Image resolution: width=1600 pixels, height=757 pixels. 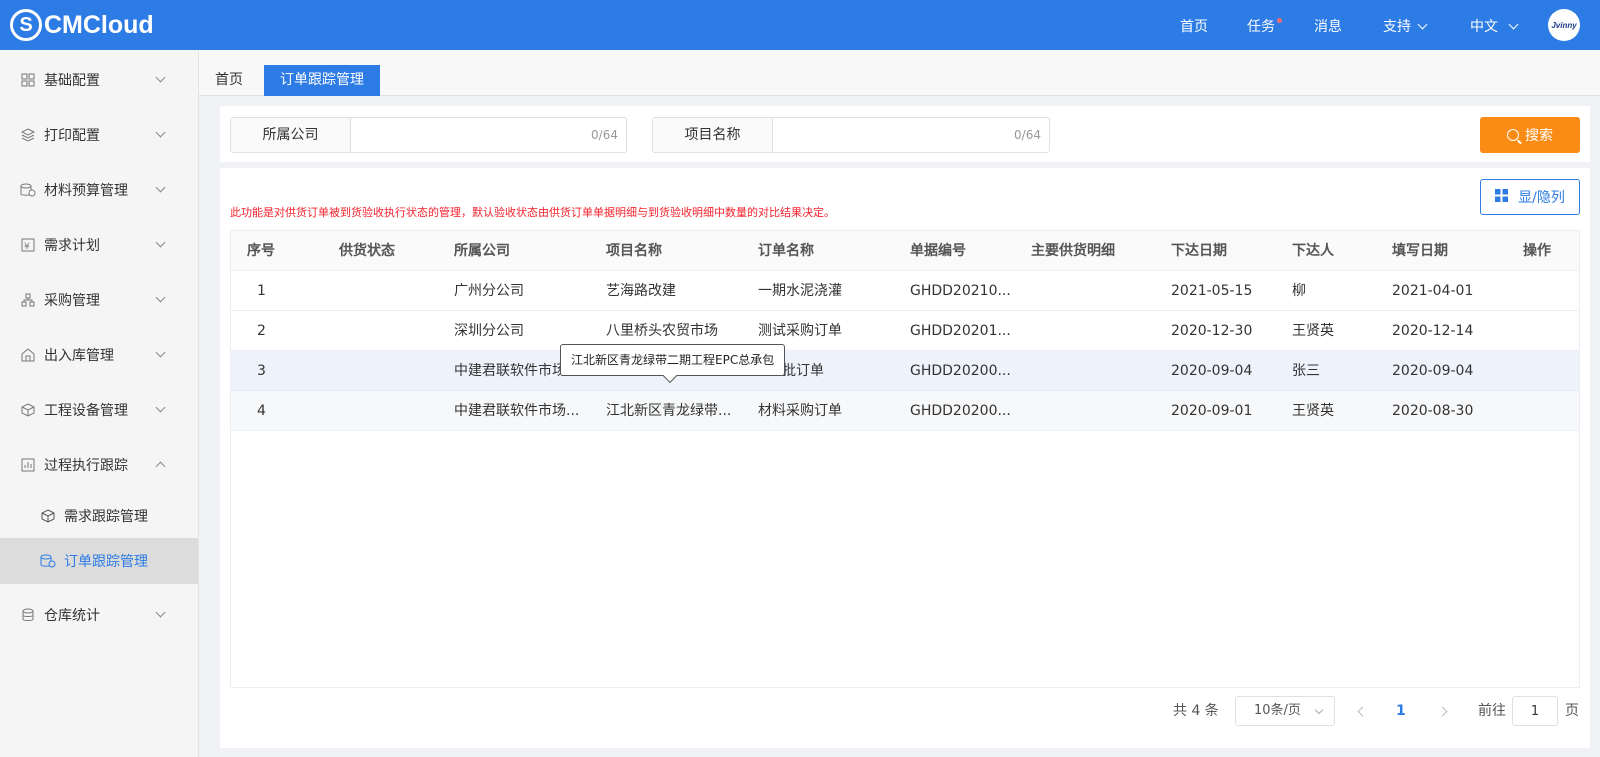 What do you see at coordinates (1564, 25) in the screenshot?
I see `user-avatar: Jvinny` at bounding box center [1564, 25].